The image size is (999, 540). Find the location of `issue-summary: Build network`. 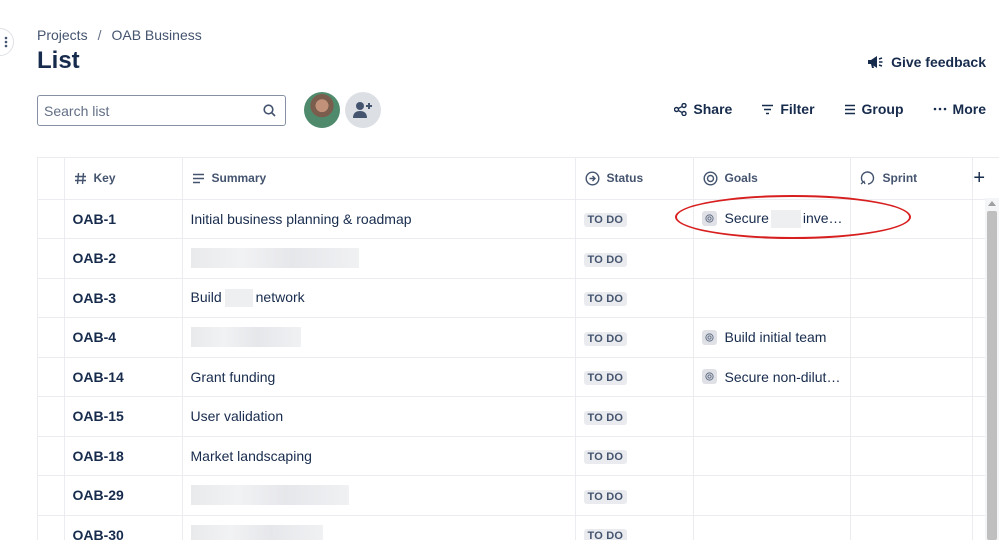

issue-summary: Build network is located at coordinates (379, 298).